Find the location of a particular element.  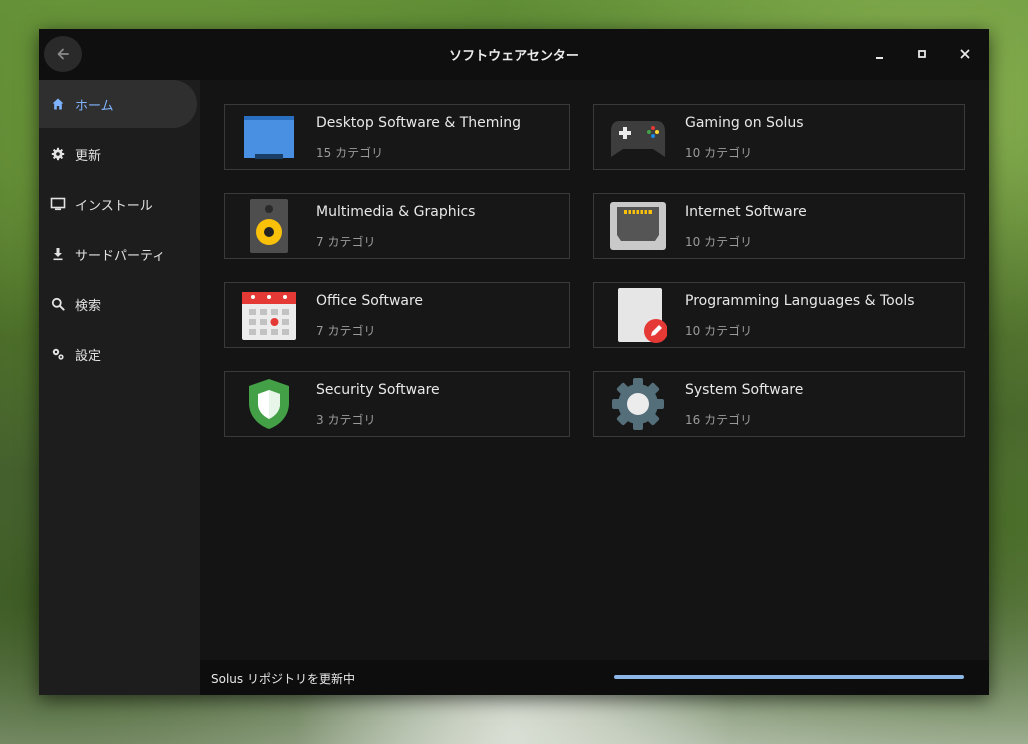

sidebar-item-installed: インストール is located at coordinates (118, 204).